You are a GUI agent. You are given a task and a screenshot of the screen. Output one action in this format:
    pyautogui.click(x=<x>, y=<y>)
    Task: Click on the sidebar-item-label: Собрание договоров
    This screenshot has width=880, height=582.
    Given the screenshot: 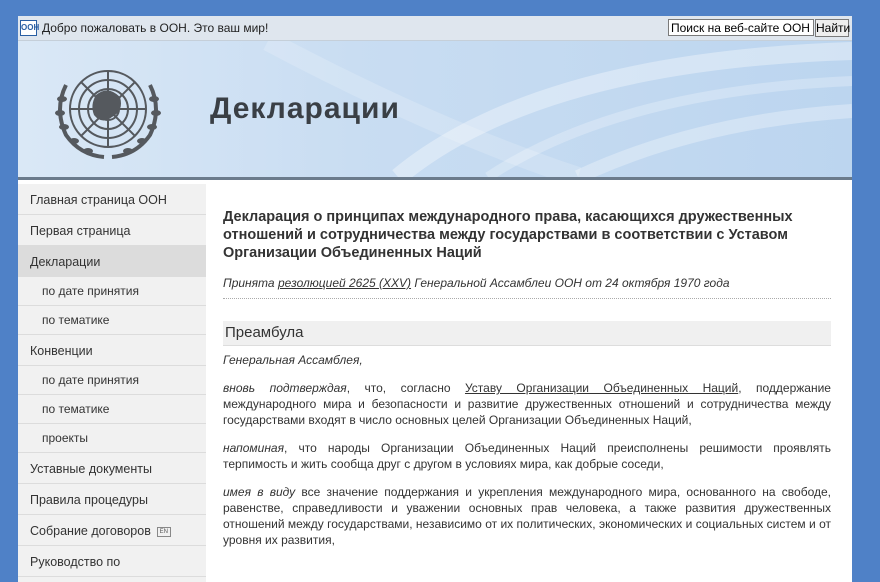 What is the action you would take?
    pyautogui.click(x=90, y=531)
    